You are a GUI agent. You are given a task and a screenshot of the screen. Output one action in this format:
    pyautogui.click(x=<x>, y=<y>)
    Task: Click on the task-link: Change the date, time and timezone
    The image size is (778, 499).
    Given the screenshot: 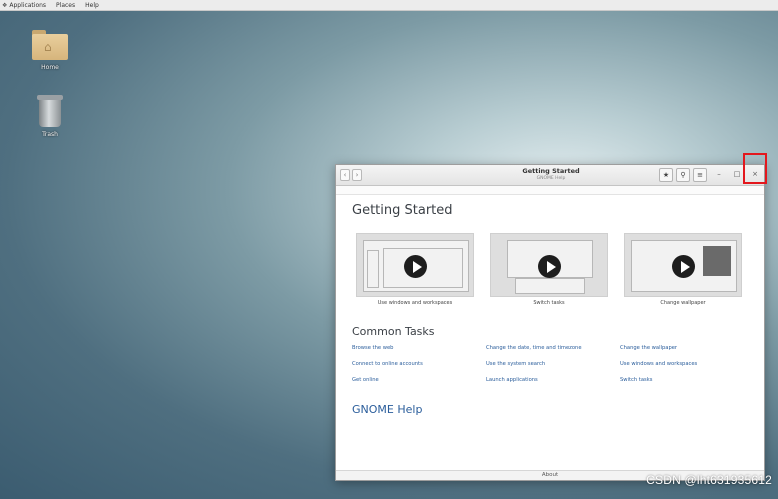 What is the action you would take?
    pyautogui.click(x=534, y=348)
    